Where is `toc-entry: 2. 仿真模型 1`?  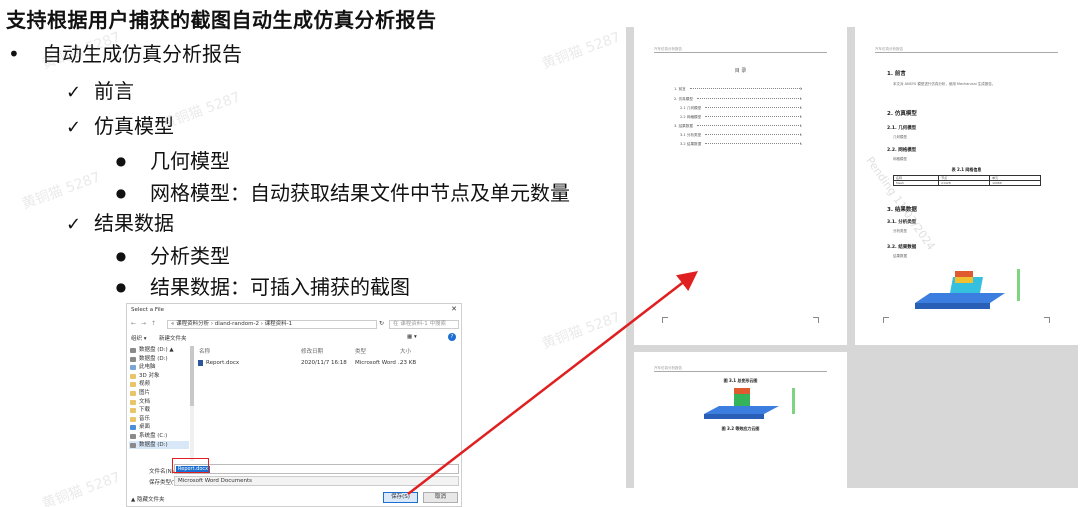
toc-entry: 2. 仿真模型 1 is located at coordinates (738, 99).